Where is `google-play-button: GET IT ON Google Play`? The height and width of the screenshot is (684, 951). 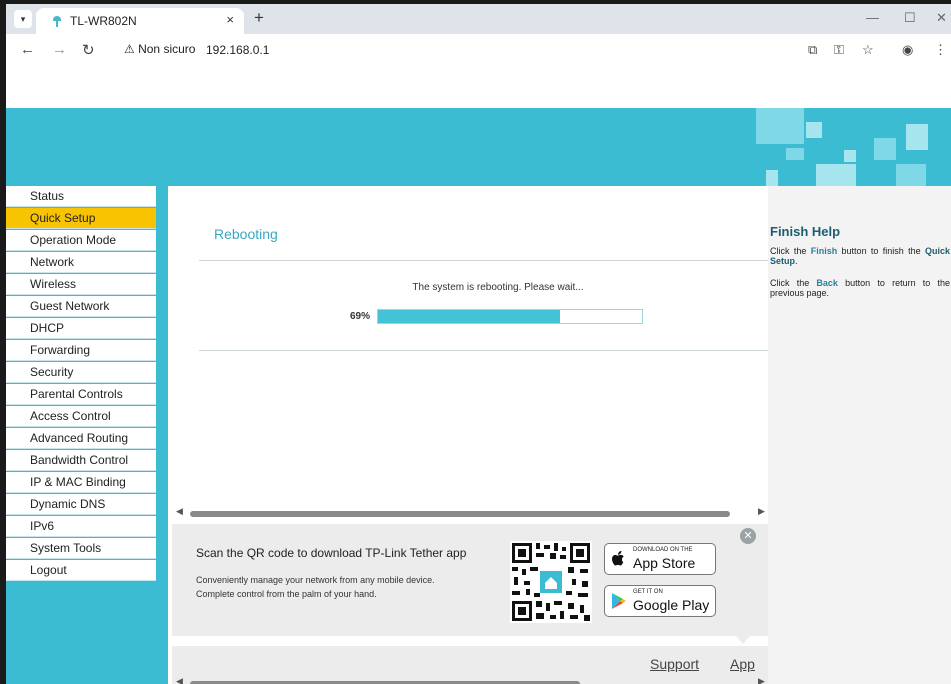 google-play-button: GET IT ON Google Play is located at coordinates (660, 601).